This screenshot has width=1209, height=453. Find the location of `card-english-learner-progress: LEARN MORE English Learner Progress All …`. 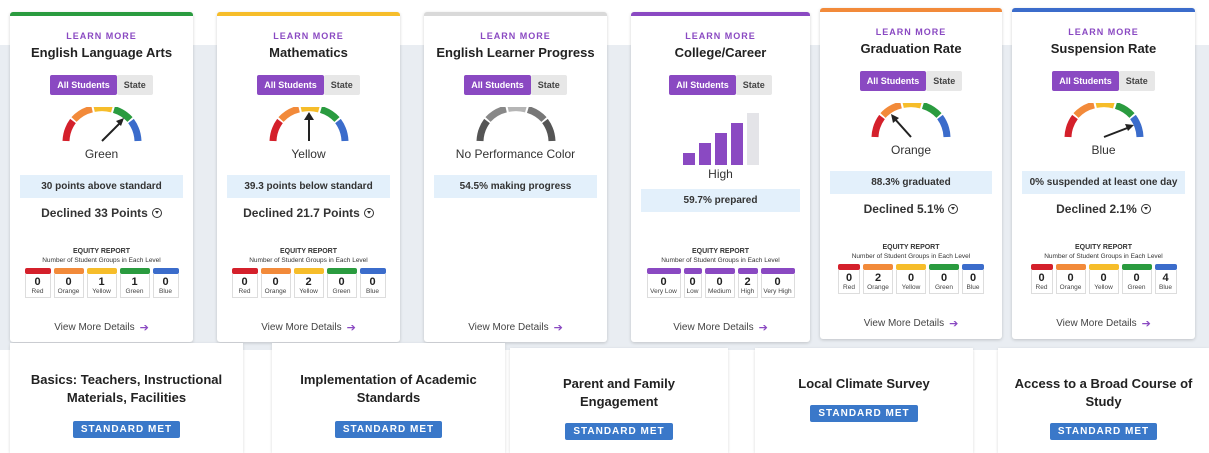

card-english-learner-progress: LEARN MORE English Learner Progress All … is located at coordinates (515, 177).